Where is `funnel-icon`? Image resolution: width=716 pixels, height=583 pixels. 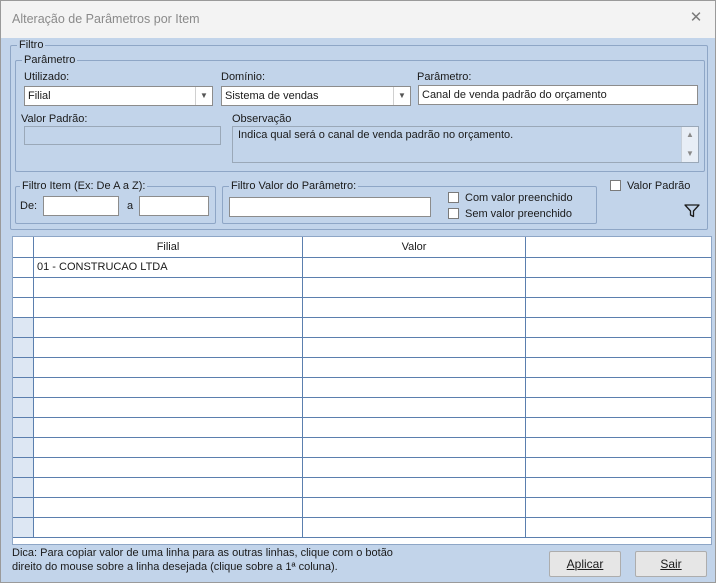 funnel-icon is located at coordinates (692, 211).